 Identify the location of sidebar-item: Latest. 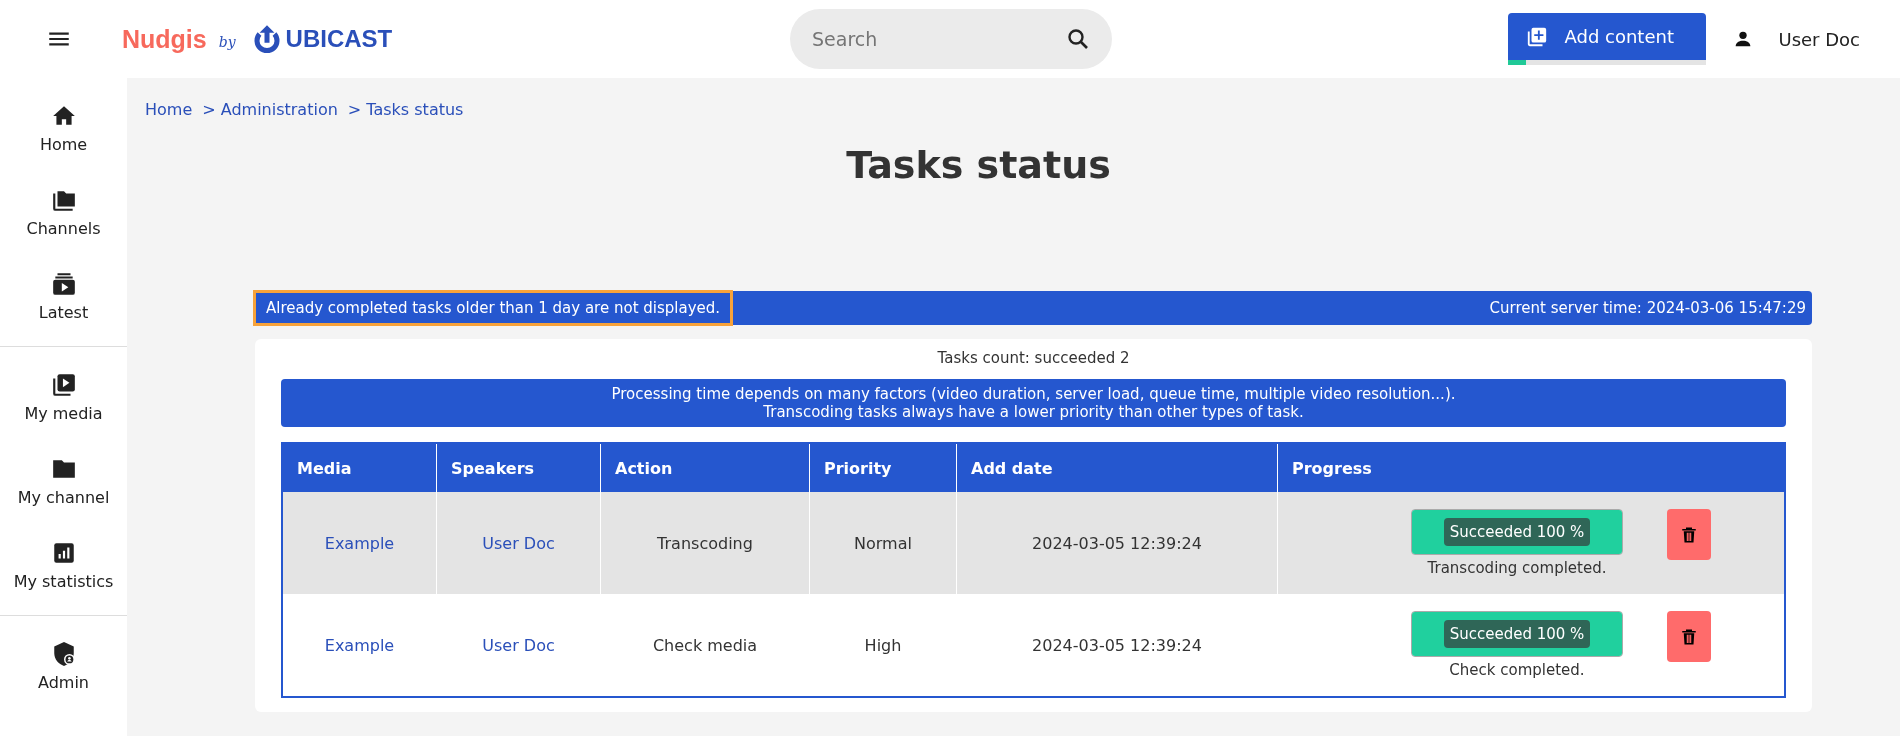
(63, 296).